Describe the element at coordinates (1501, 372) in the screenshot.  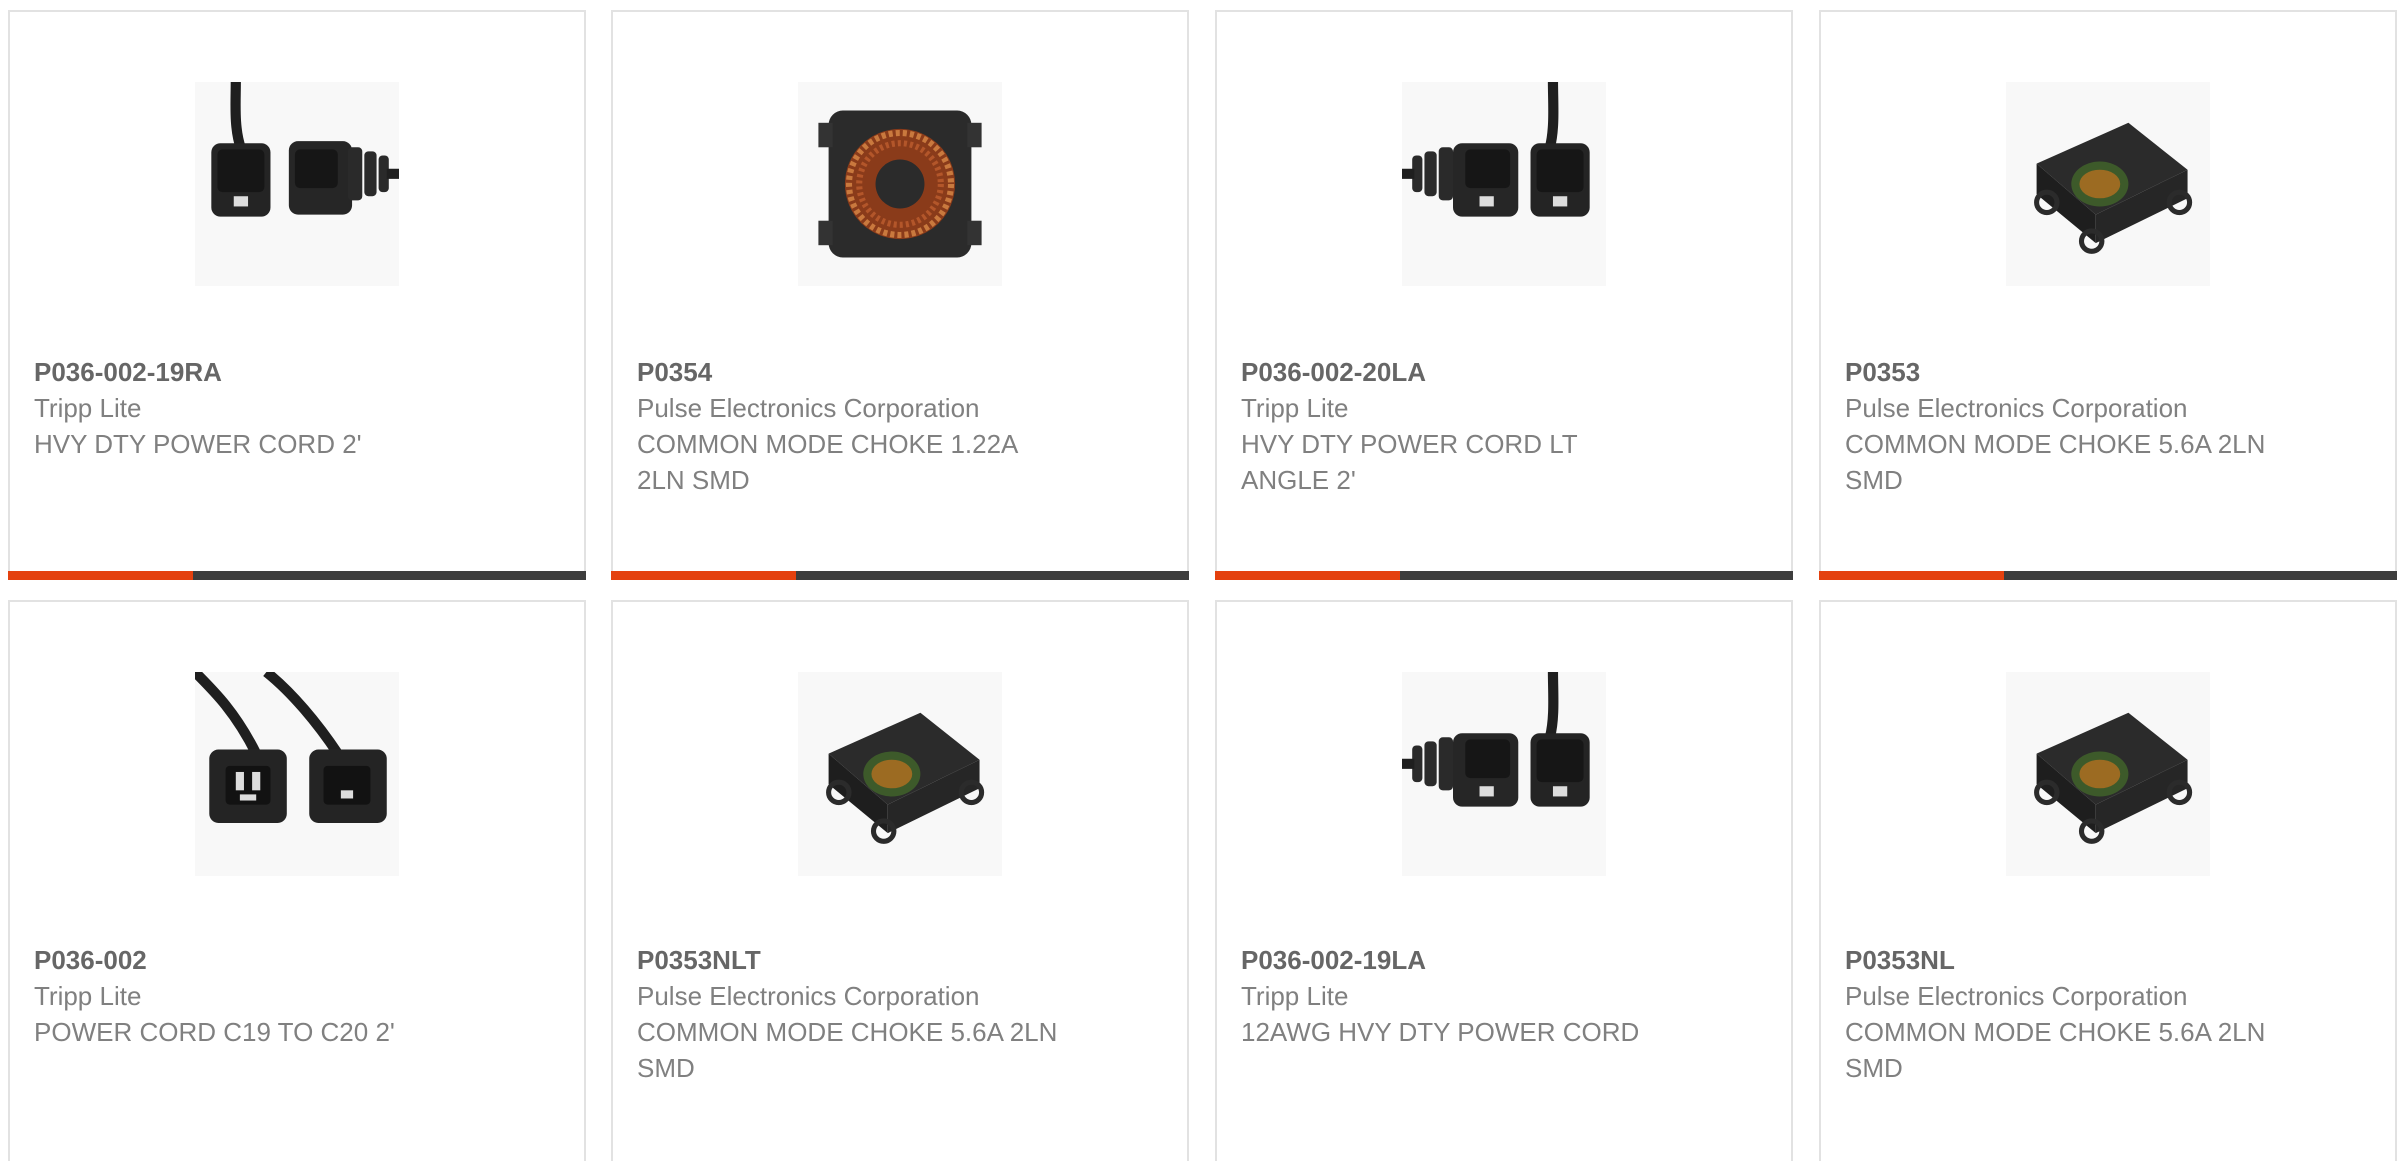
I see `part-number: P036-002-20LA` at that location.